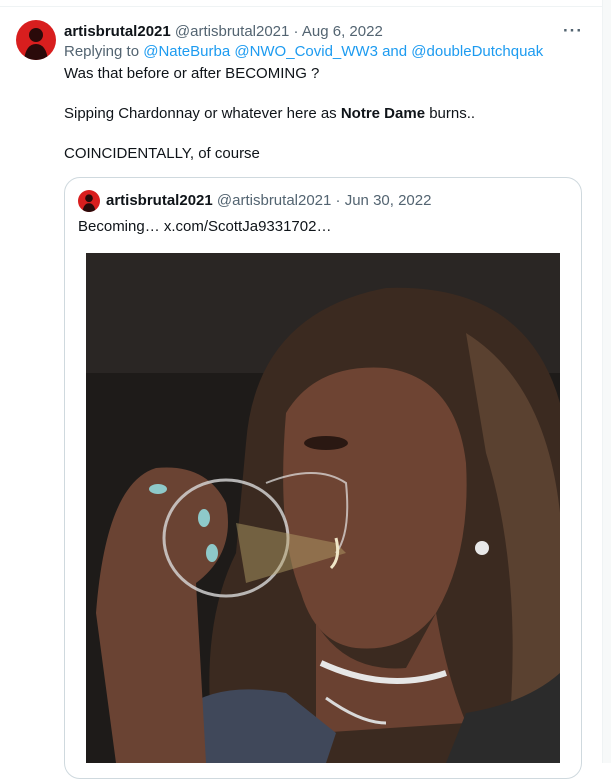 This screenshot has height=779, width=611. Describe the element at coordinates (202, 113) in the screenshot. I see `text-segment: Sipping Chardonnay or whatever here as` at that location.